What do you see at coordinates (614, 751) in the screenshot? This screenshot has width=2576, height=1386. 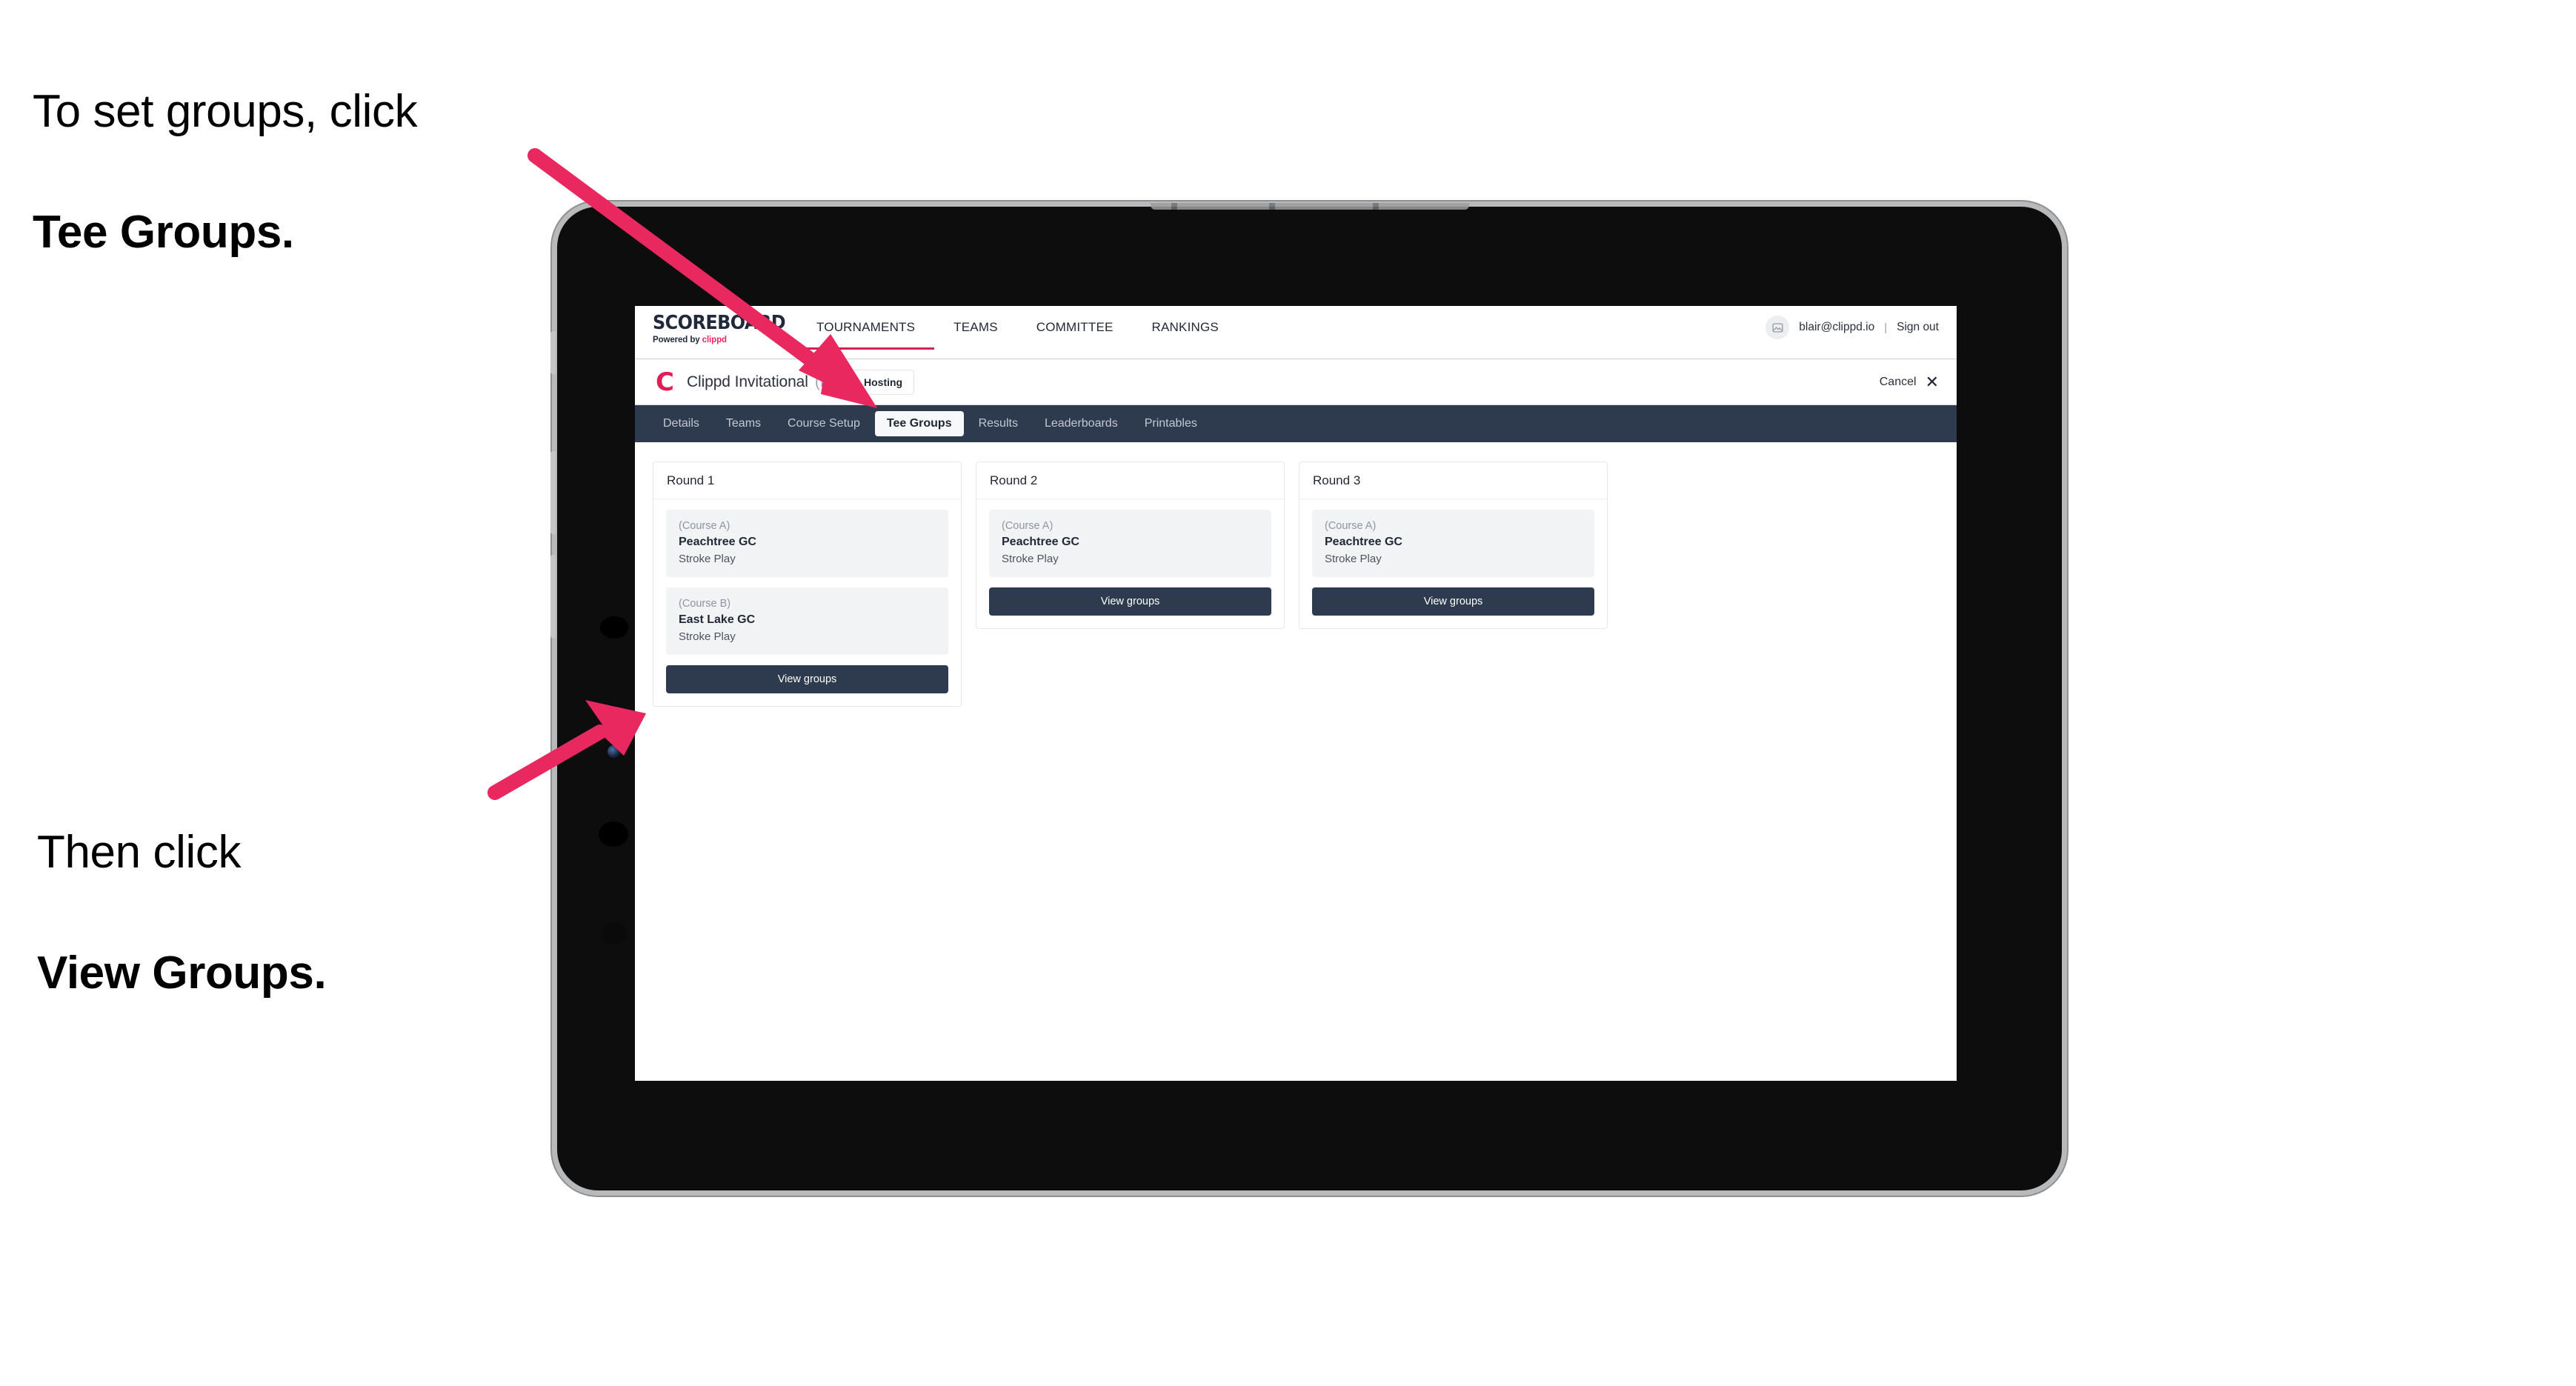 I see `tablet-front-camera` at bounding box center [614, 751].